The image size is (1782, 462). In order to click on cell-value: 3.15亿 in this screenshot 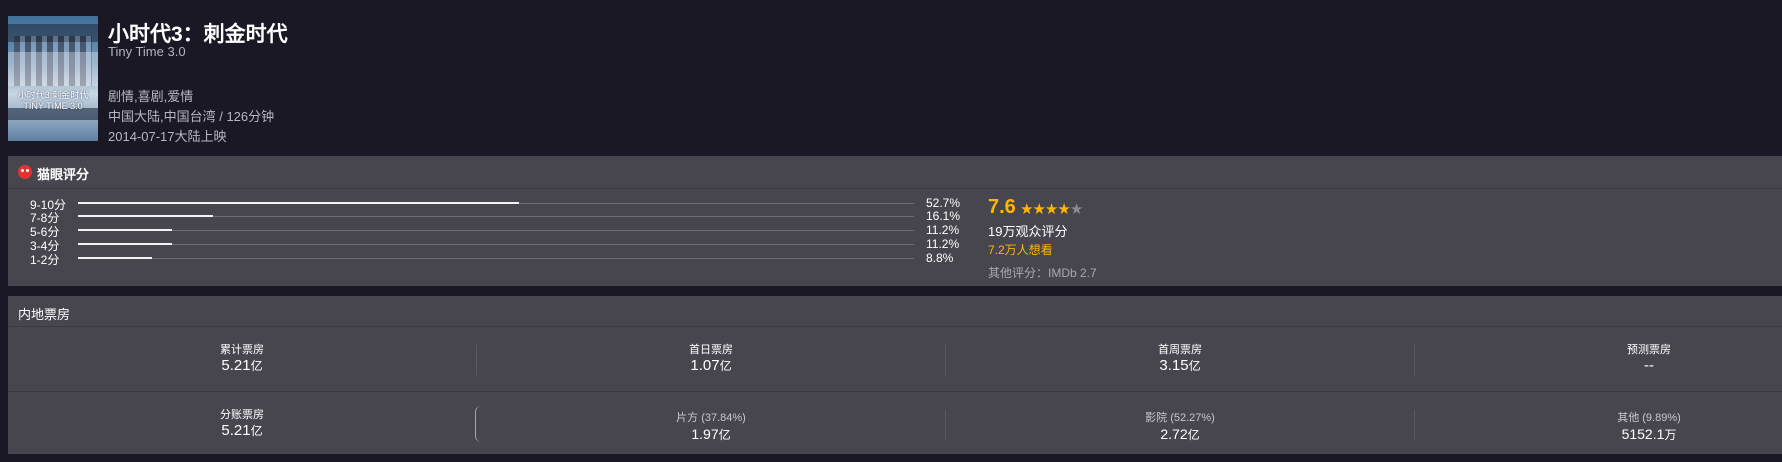, I will do `click(1180, 365)`.